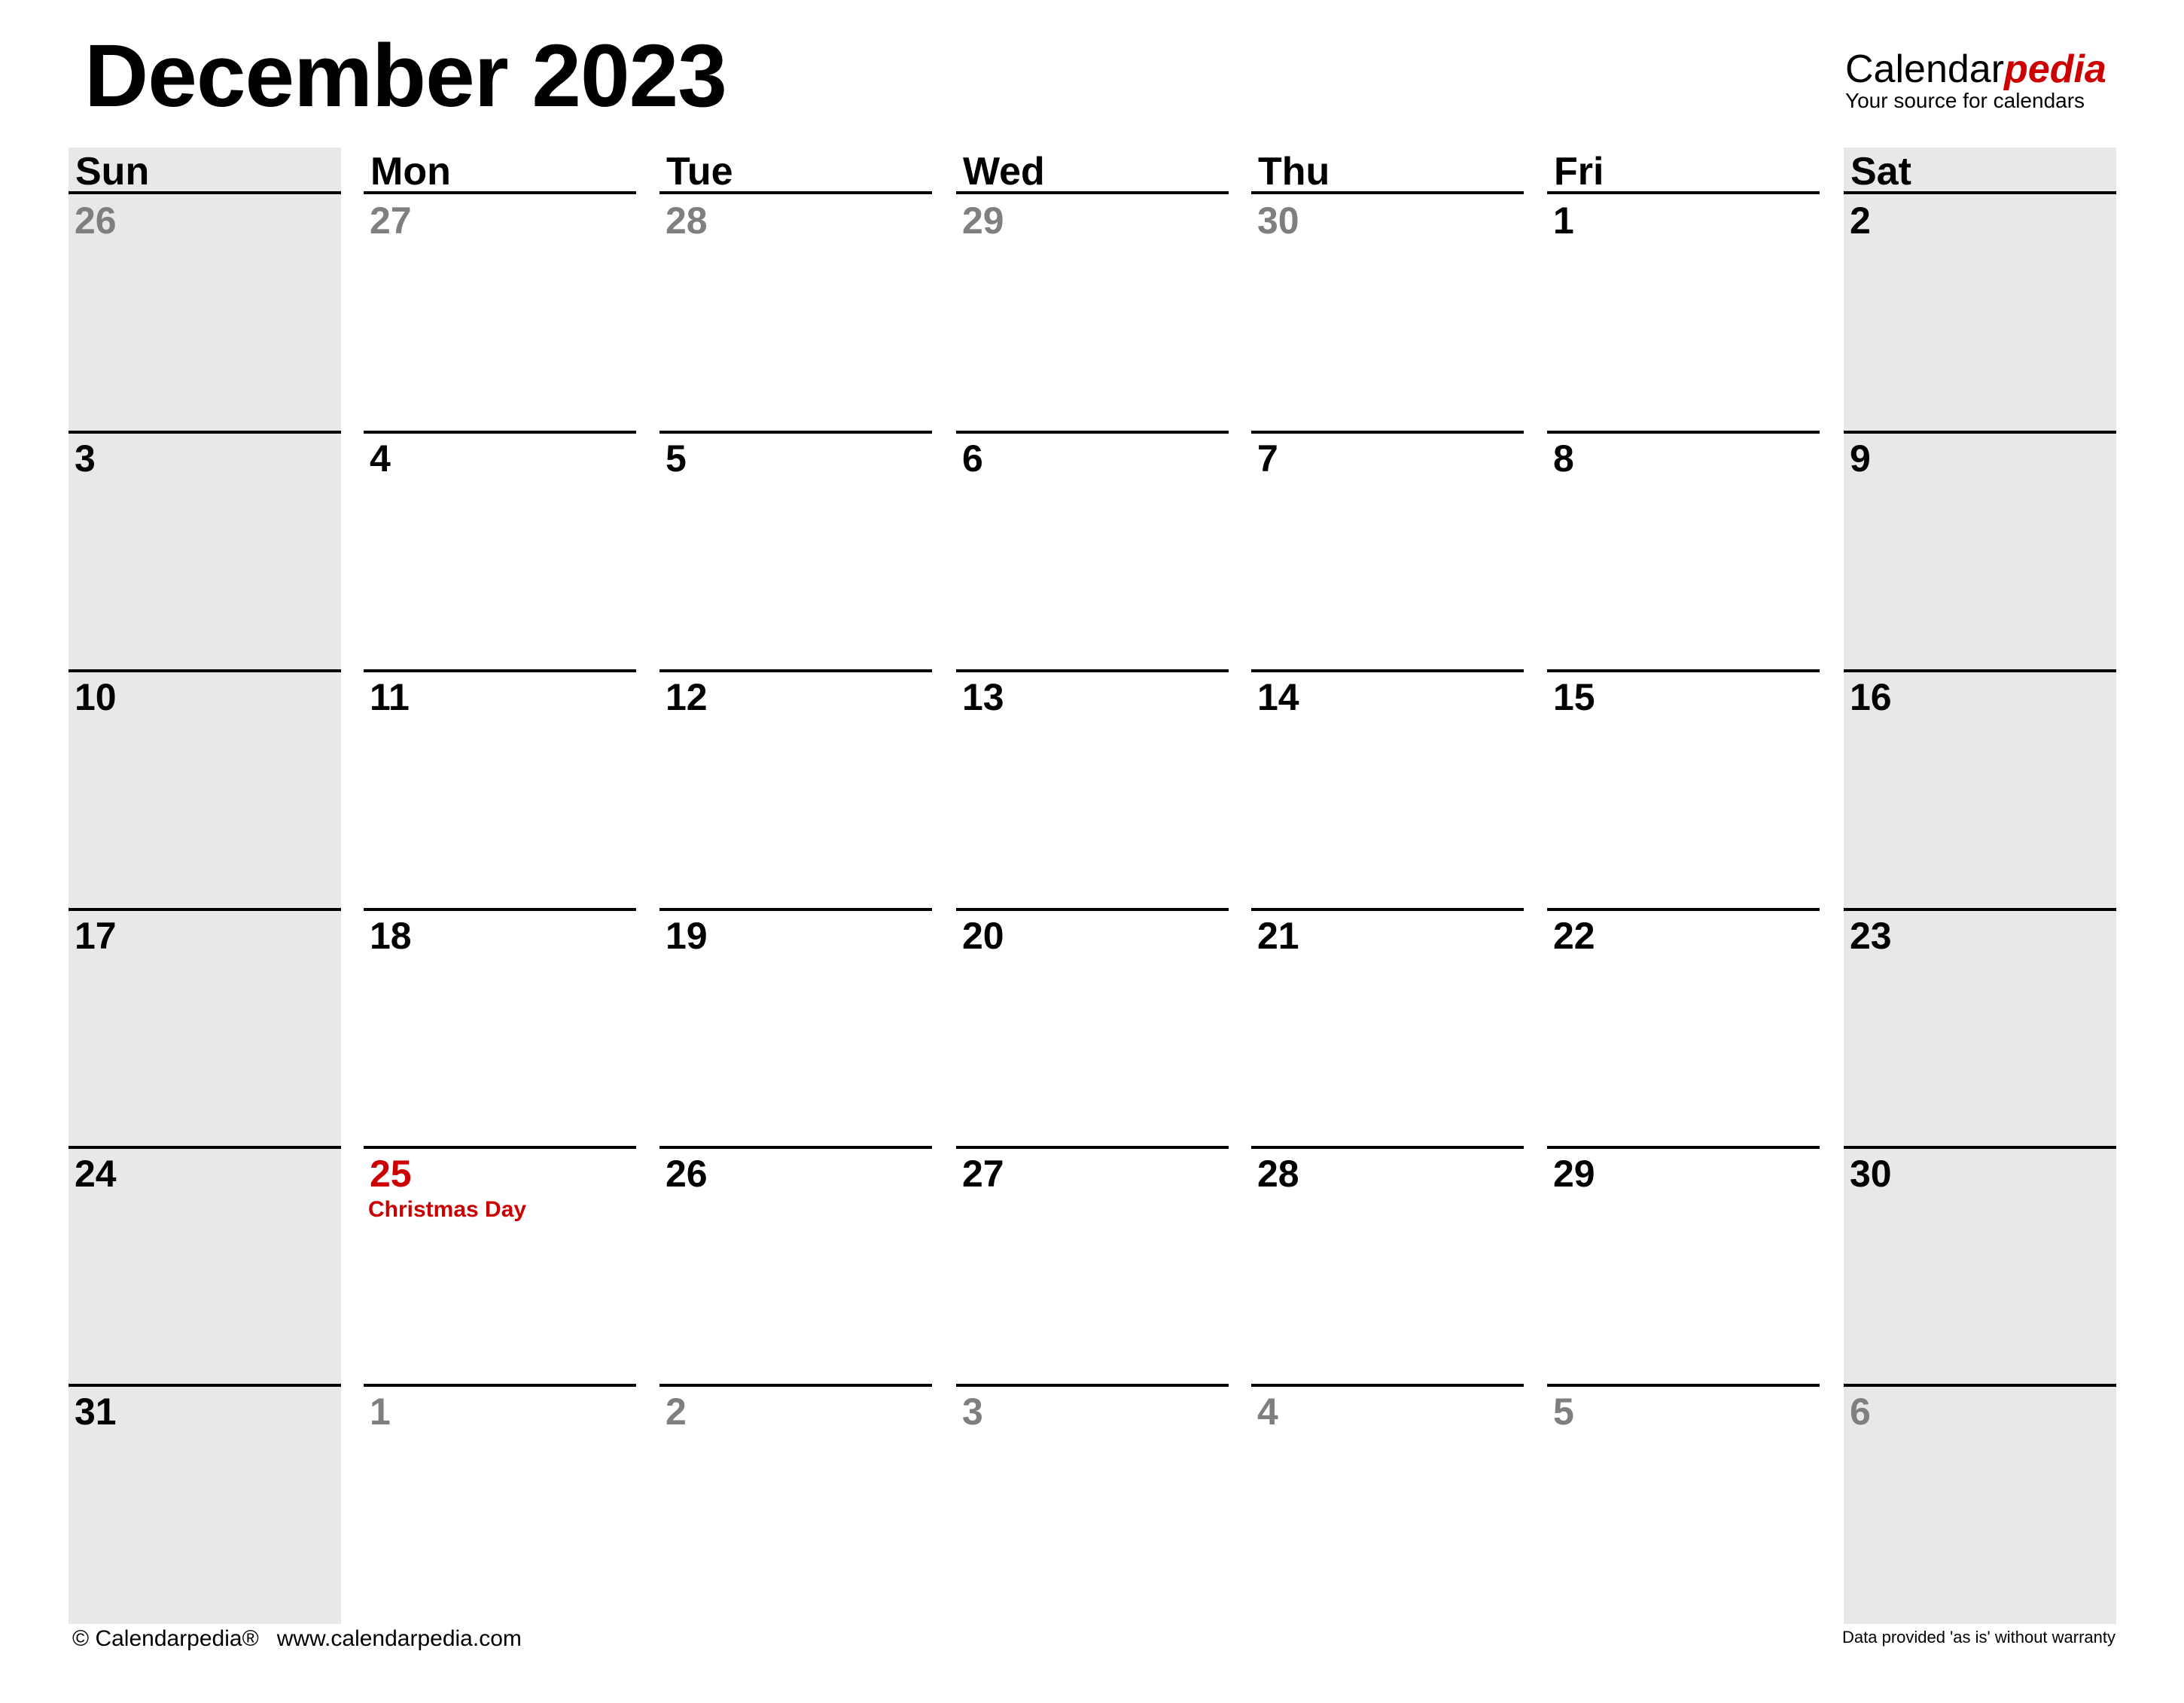 This screenshot has width=2184, height=1703. I want to click on day-cell: 16, so click(1980, 790).